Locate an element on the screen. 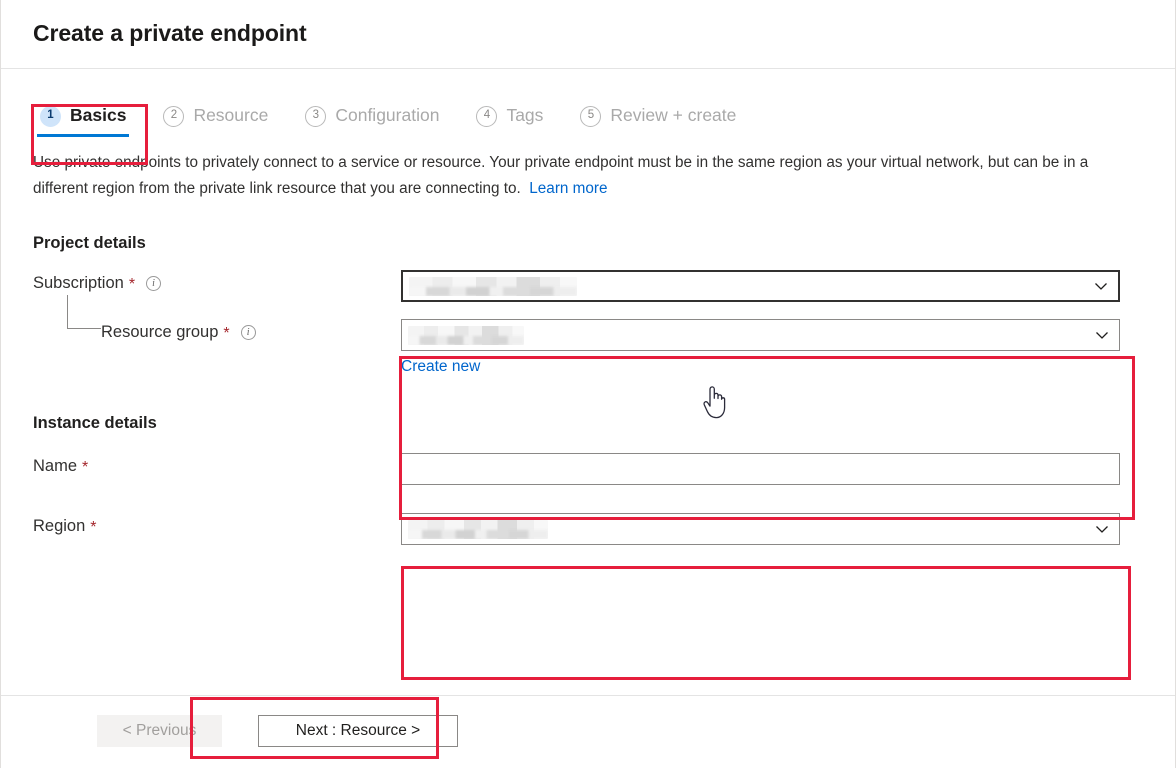 This screenshot has width=1176, height=768. resource-group-label-col: Resource group * i is located at coordinates (217, 318).